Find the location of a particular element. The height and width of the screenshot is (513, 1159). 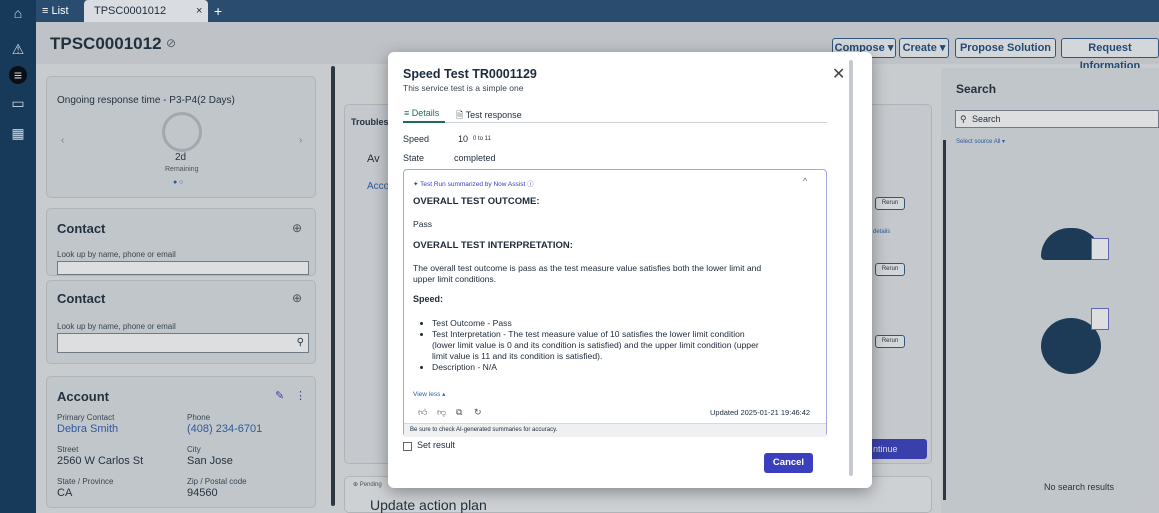

add-tab-icon: + is located at coordinates (218, 11).